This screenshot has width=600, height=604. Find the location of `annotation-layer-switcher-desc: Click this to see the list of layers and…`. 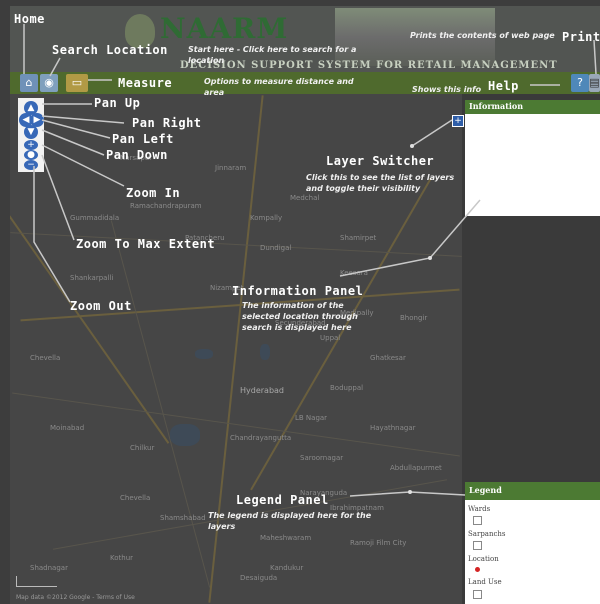

annotation-layer-switcher-desc: Click this to see the list of layers and… is located at coordinates (380, 183).